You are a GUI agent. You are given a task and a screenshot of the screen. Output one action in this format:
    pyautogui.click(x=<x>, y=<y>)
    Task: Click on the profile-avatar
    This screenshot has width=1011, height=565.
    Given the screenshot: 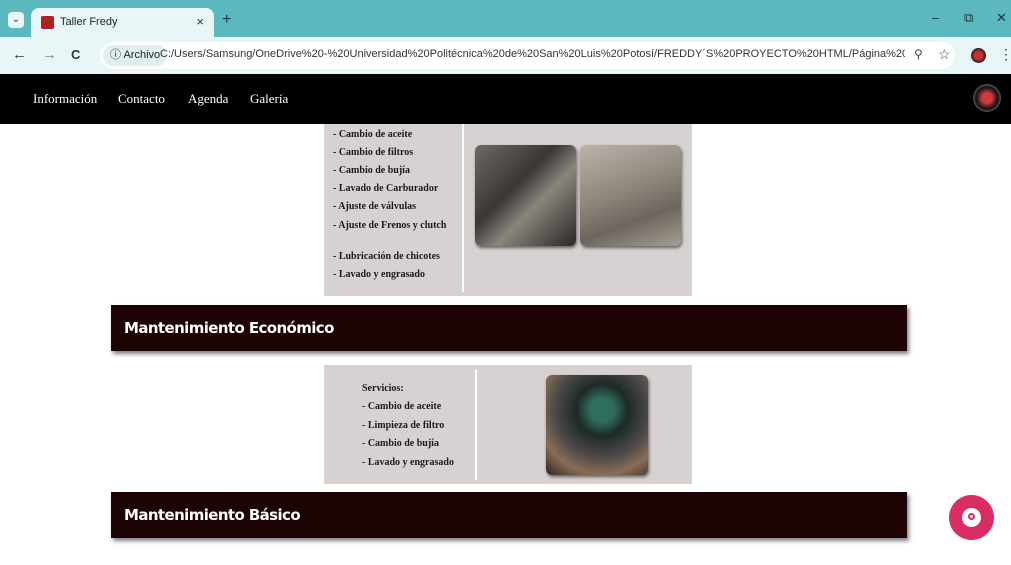 What is the action you would take?
    pyautogui.click(x=978, y=55)
    